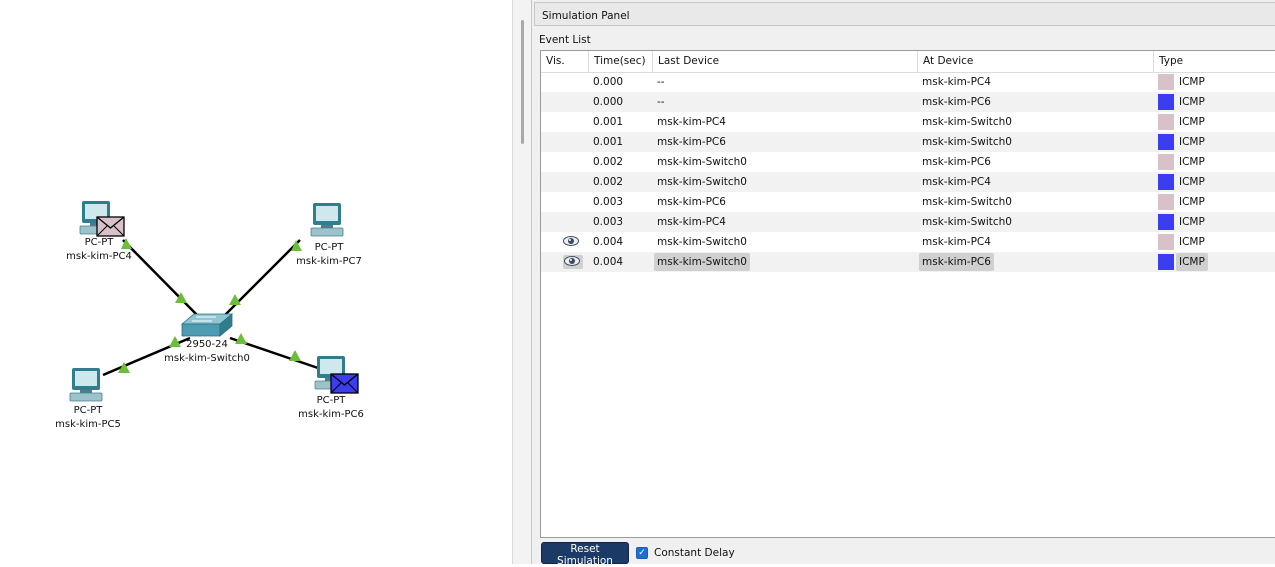 The width and height of the screenshot is (1275, 567). What do you see at coordinates (1036, 61) in the screenshot?
I see `column-header-at-device: At Device` at bounding box center [1036, 61].